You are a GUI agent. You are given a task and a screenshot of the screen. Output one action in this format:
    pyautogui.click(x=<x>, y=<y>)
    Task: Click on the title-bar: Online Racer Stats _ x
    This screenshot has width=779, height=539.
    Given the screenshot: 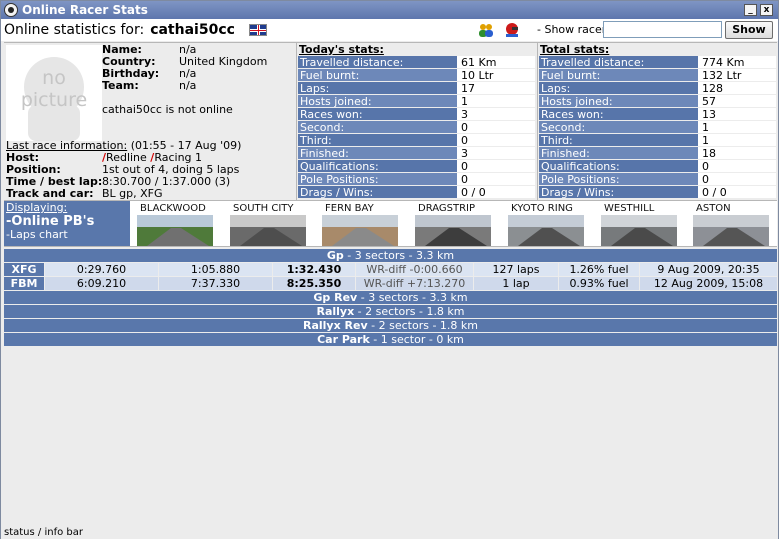 What is the action you would take?
    pyautogui.click(x=389, y=10)
    